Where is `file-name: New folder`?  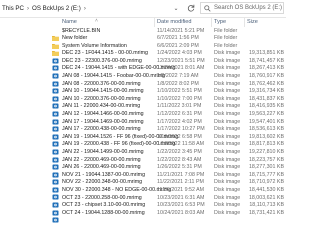
file-name: New folder is located at coordinates (74, 38).